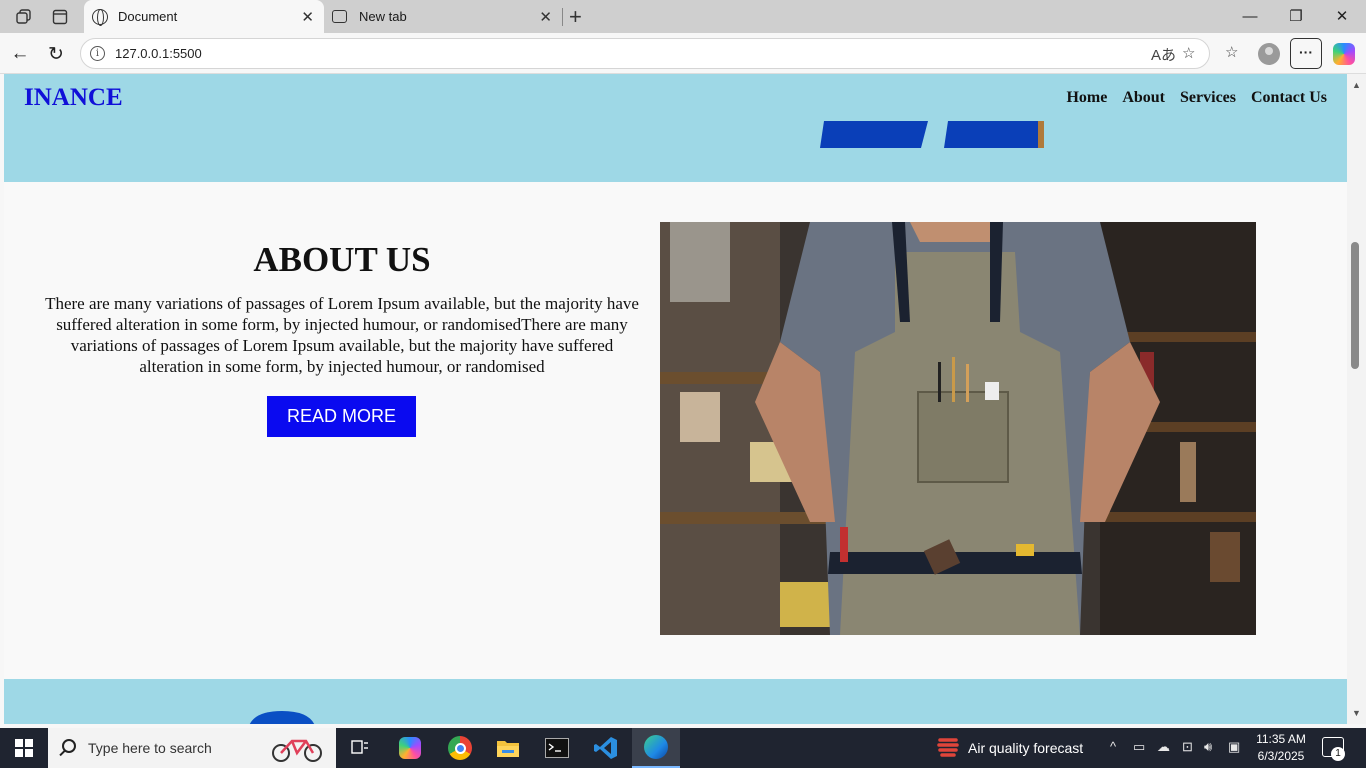 Image resolution: width=1366 pixels, height=768 pixels. Describe the element at coordinates (1208, 747) in the screenshot. I see `volume-icon: 🔊︎` at that location.